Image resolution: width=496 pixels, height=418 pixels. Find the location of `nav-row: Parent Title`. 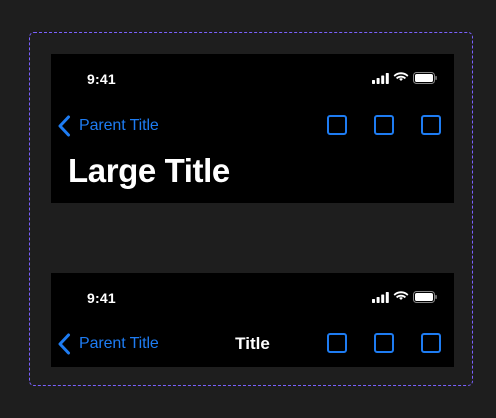

nav-row: Parent Title is located at coordinates (252, 126).